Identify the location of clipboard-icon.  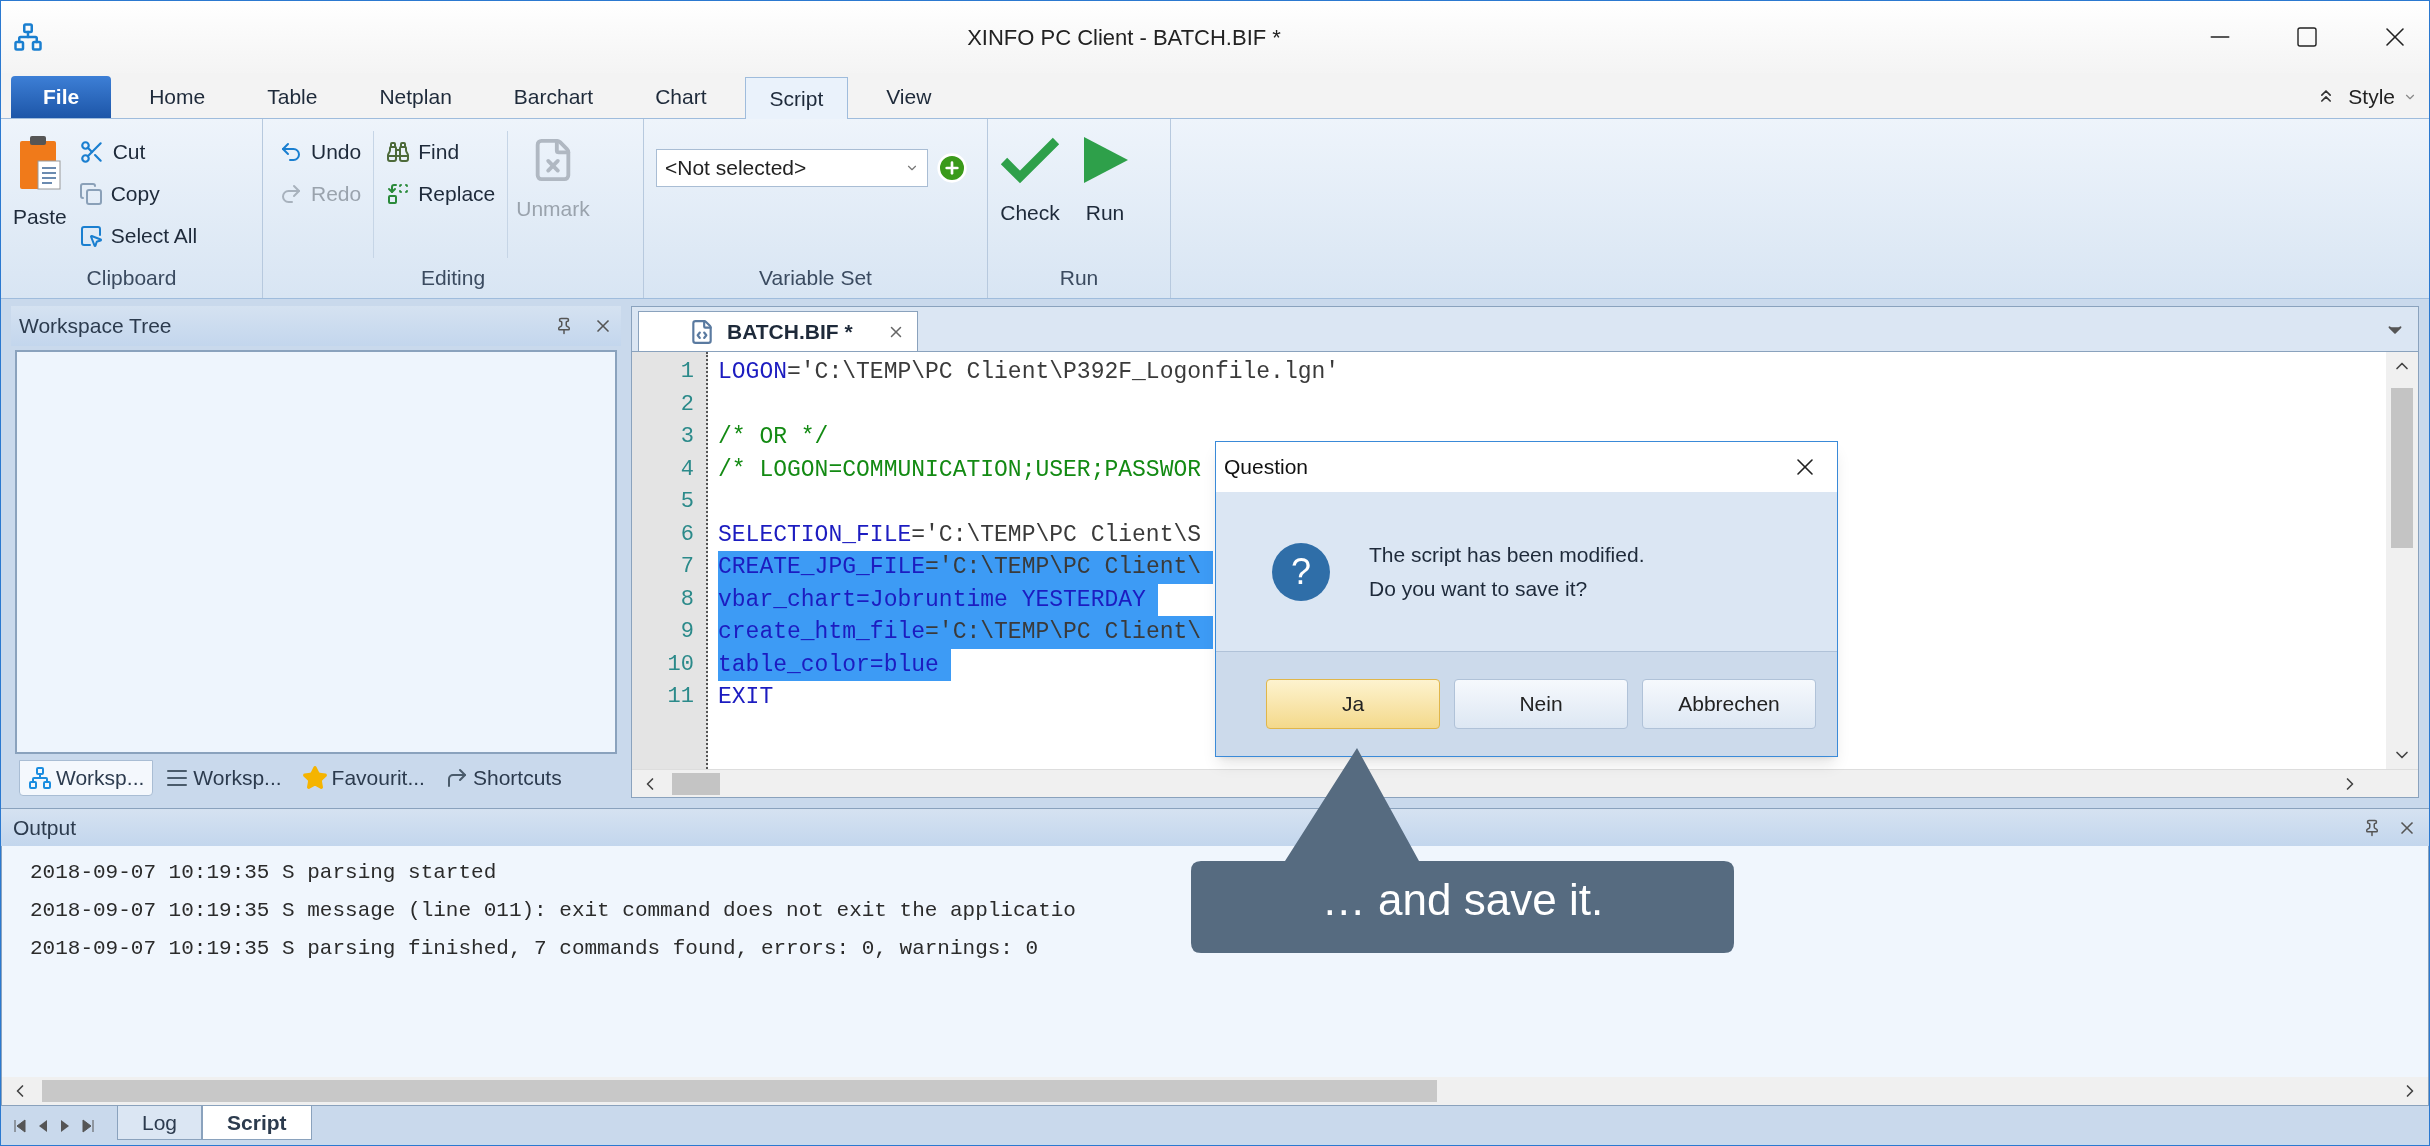
(39, 164).